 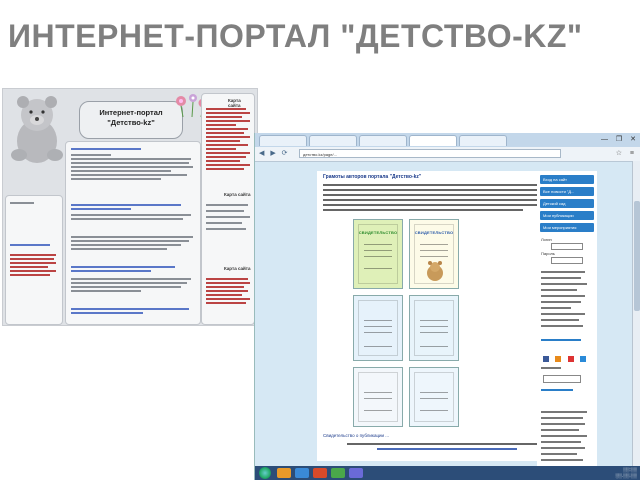 What do you see at coordinates (626, 473) in the screenshot?
I see `system-clock: ░░:░░ ░░.░░.░░` at bounding box center [626, 473].